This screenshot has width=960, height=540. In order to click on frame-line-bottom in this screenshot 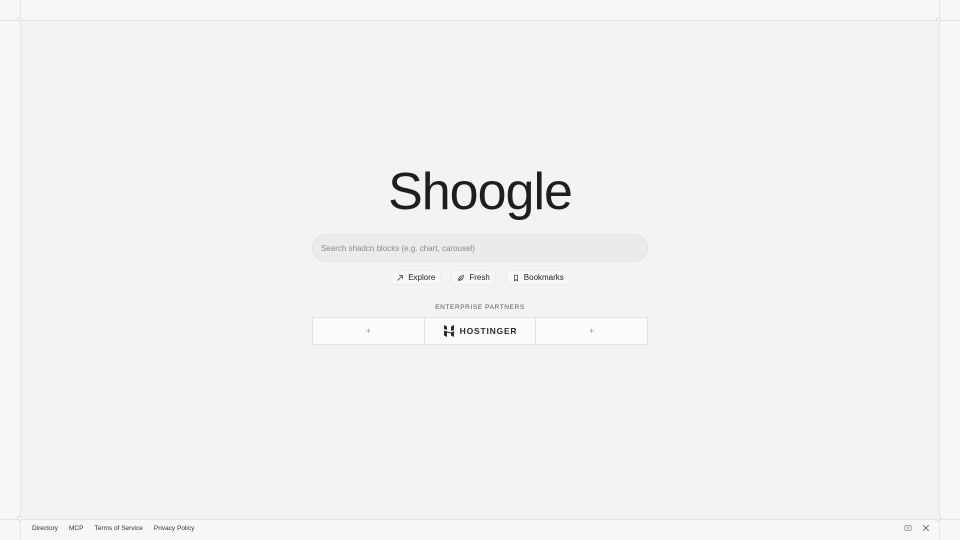, I will do `click(480, 519)`.